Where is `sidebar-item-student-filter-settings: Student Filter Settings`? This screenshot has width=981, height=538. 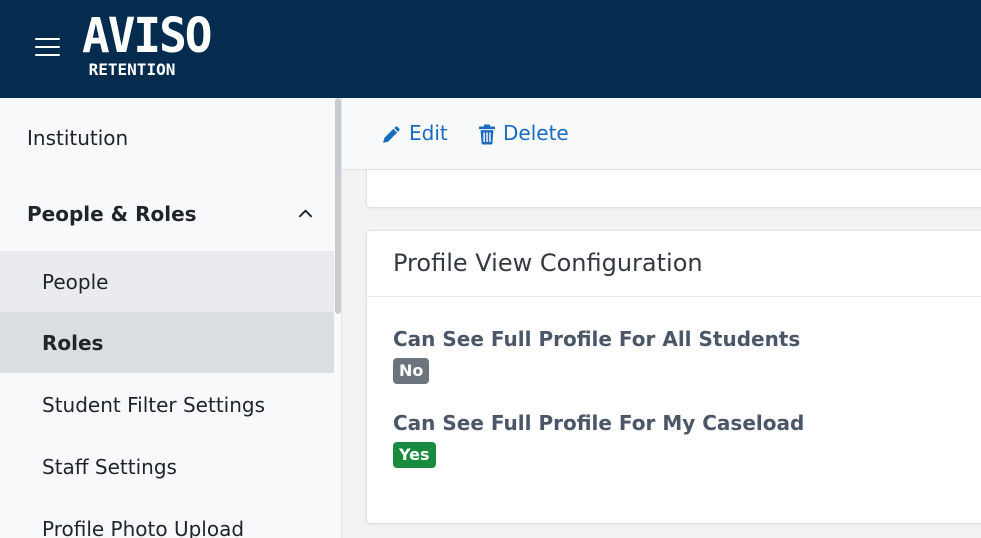 sidebar-item-student-filter-settings: Student Filter Settings is located at coordinates (167, 404).